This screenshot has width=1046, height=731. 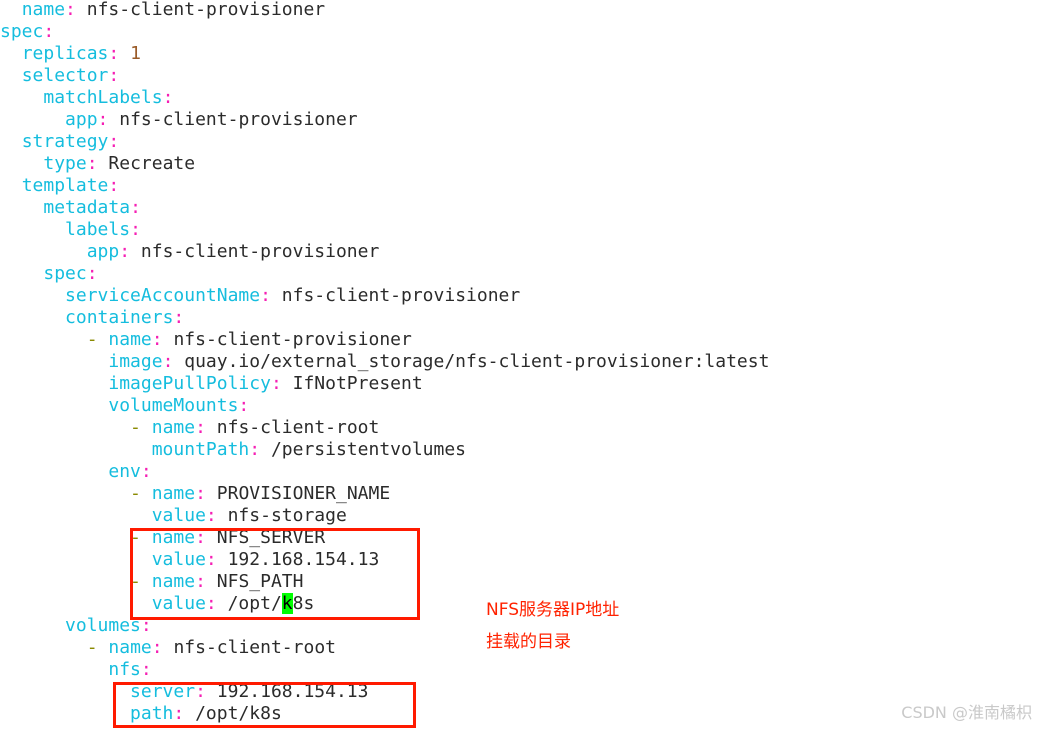 I want to click on code-line: volumes:, so click(x=76, y=626).